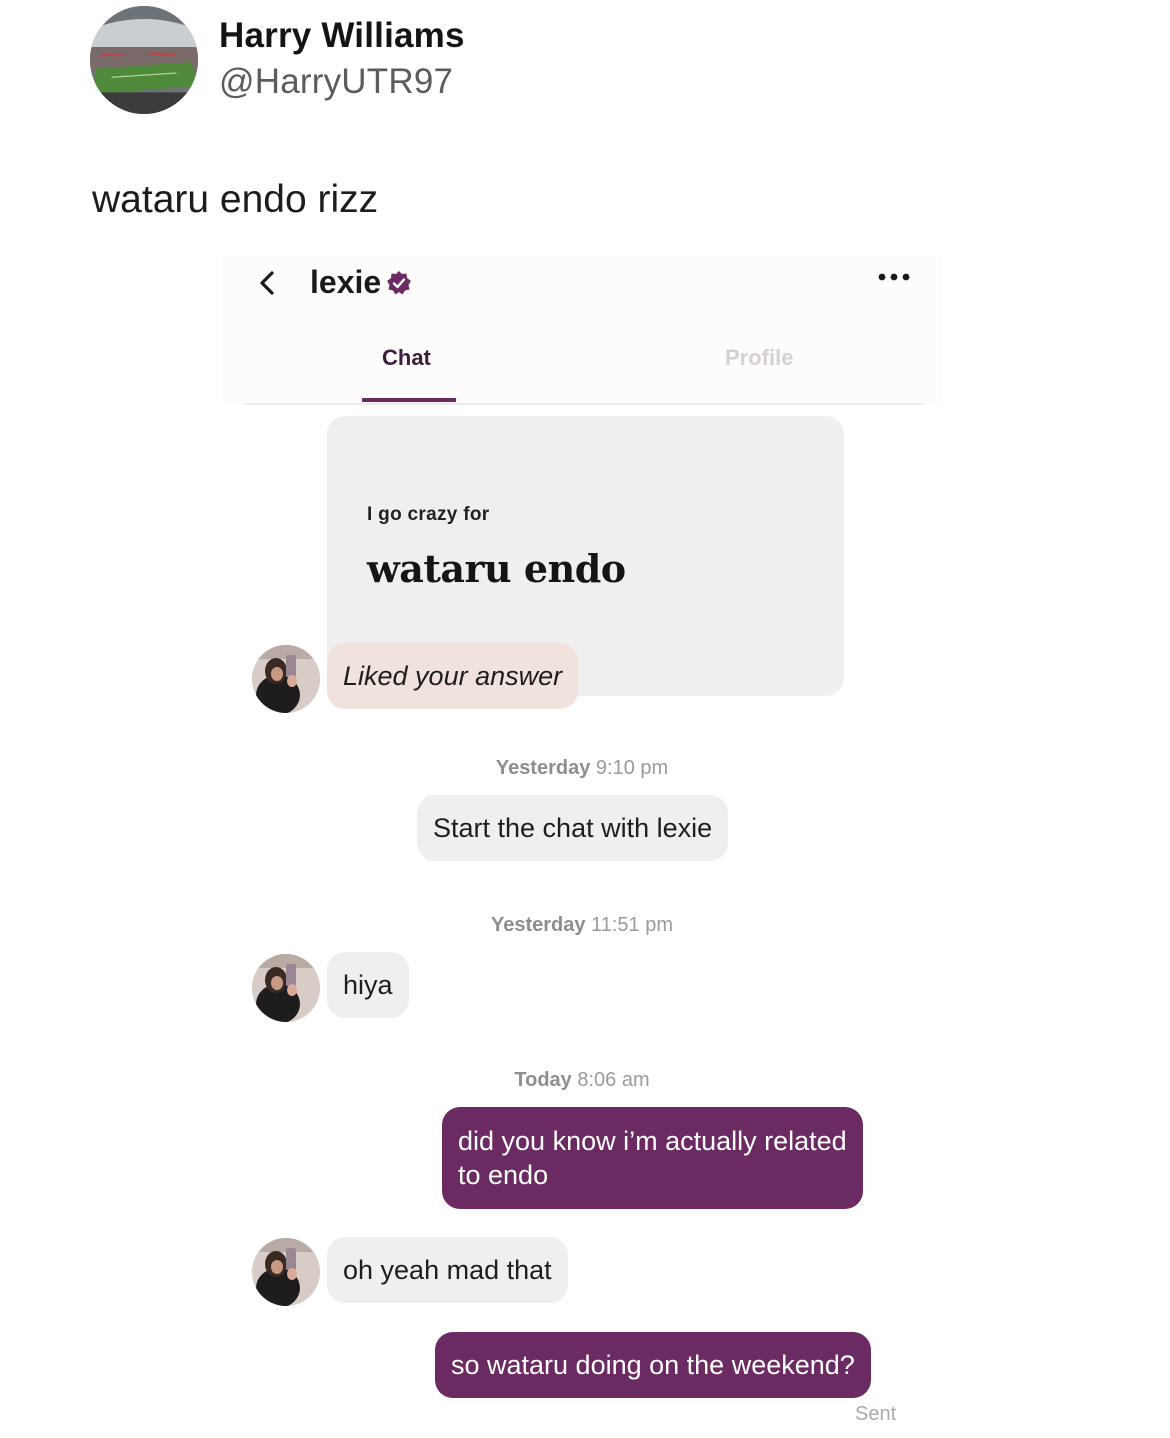 The width and height of the screenshot is (1170, 1438). What do you see at coordinates (573, 828) in the screenshot?
I see `start-chat-bubble: Start the chat with lexie` at bounding box center [573, 828].